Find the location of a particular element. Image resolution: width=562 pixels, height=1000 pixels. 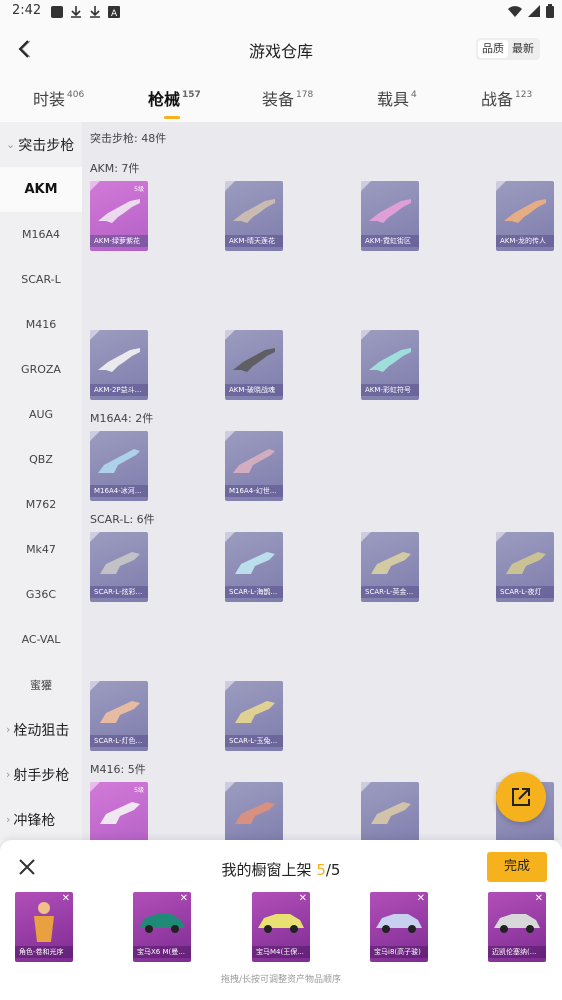

sidebar-group-smg: › 冲锋枪 is located at coordinates (41, 818).